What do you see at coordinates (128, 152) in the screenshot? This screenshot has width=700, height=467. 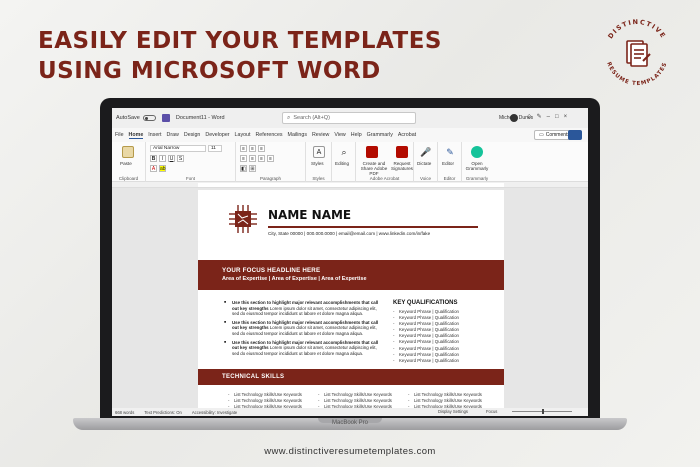 I see `paste-icon` at bounding box center [128, 152].